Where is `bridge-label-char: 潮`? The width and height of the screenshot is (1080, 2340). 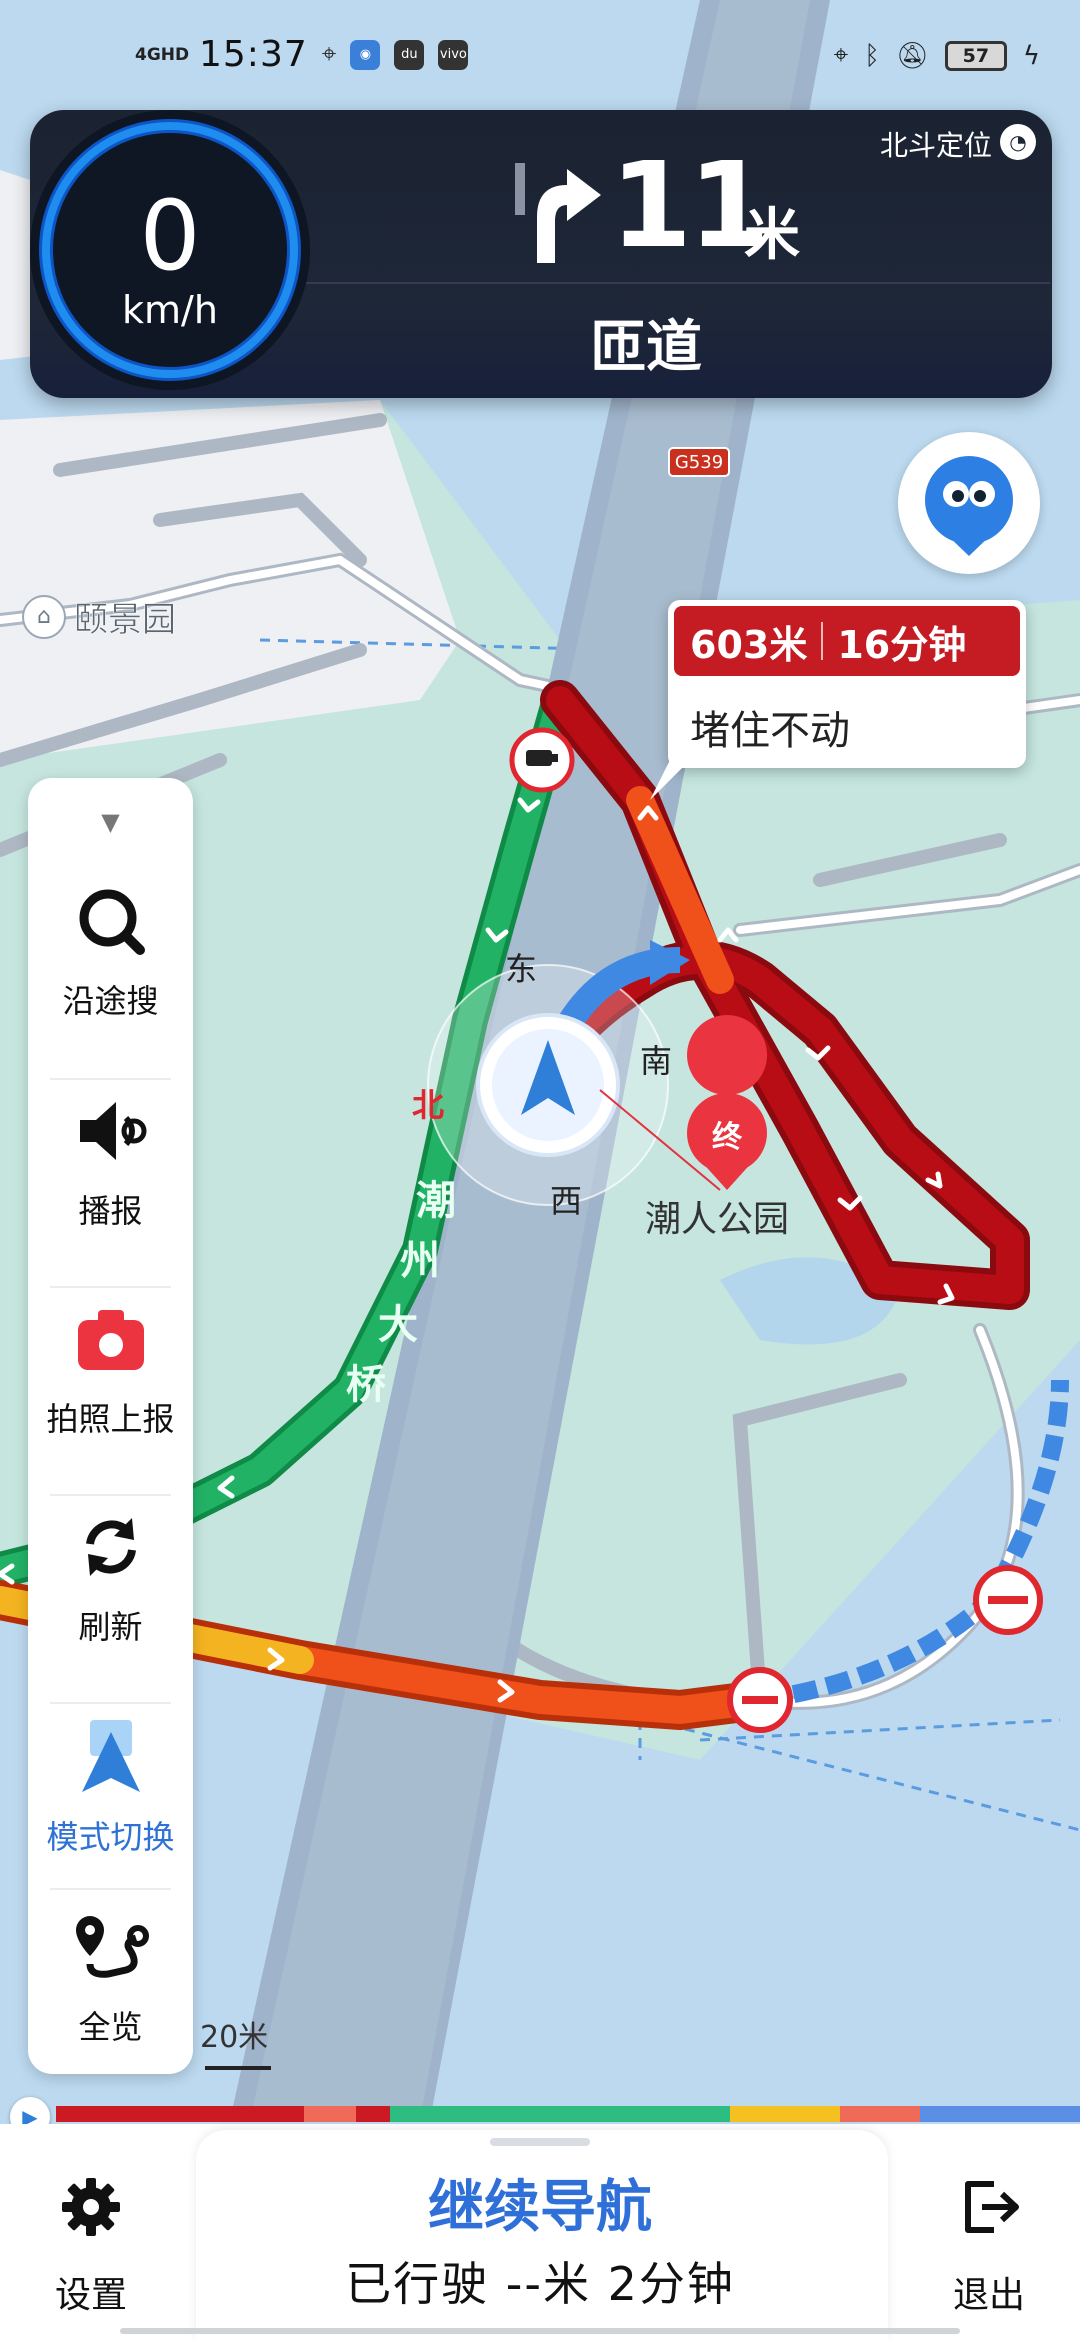 bridge-label-char: 潮 is located at coordinates (436, 1201).